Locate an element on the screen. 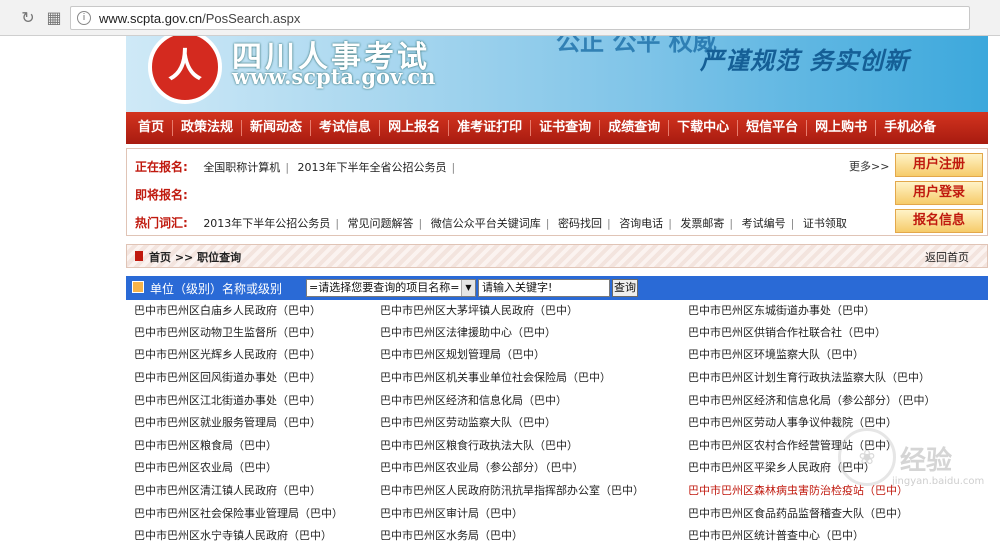 The image size is (1000, 547). result-link: 巴中市巴州区白庙乡人民政府（巴中） is located at coordinates (227, 311).